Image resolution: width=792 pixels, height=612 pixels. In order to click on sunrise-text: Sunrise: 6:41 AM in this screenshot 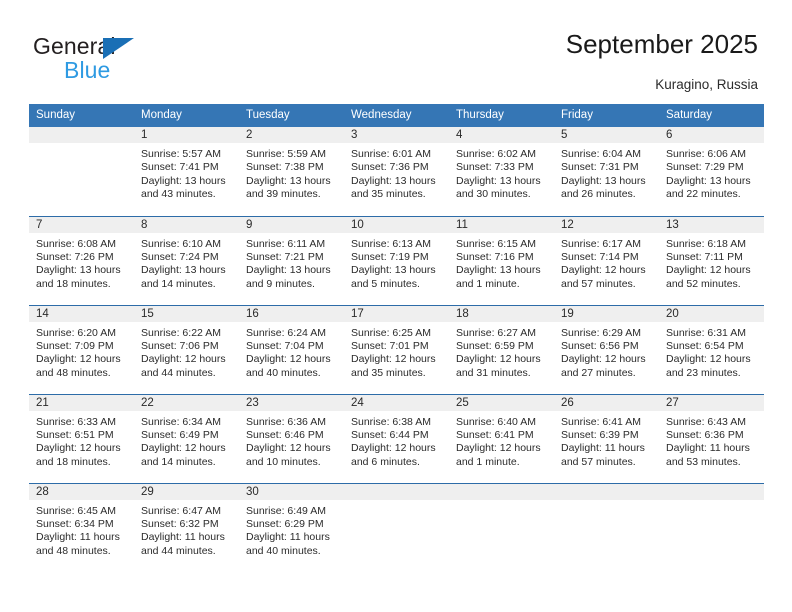, I will do `click(601, 421)`.